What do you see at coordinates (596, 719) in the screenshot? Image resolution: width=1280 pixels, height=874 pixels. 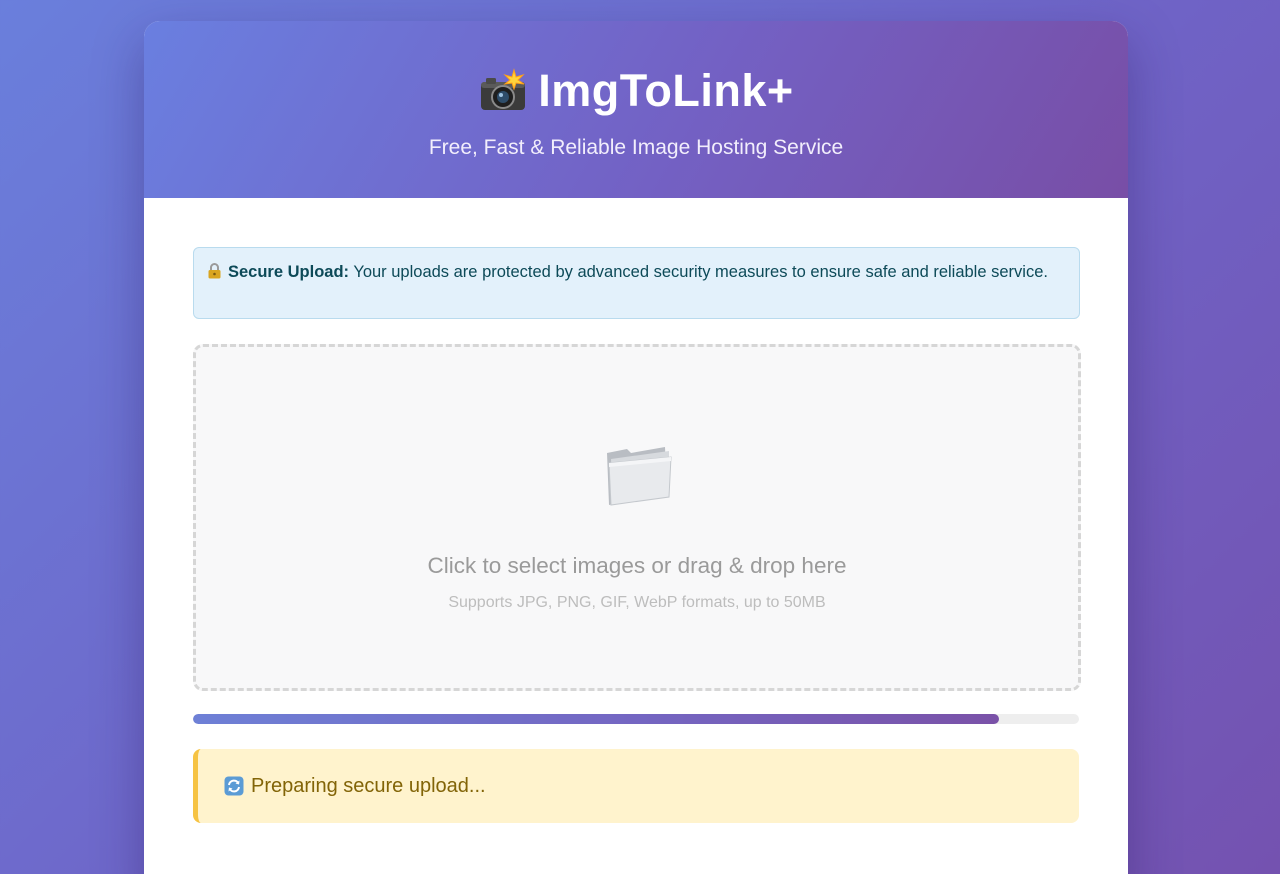 I see `upload-progress-fill` at bounding box center [596, 719].